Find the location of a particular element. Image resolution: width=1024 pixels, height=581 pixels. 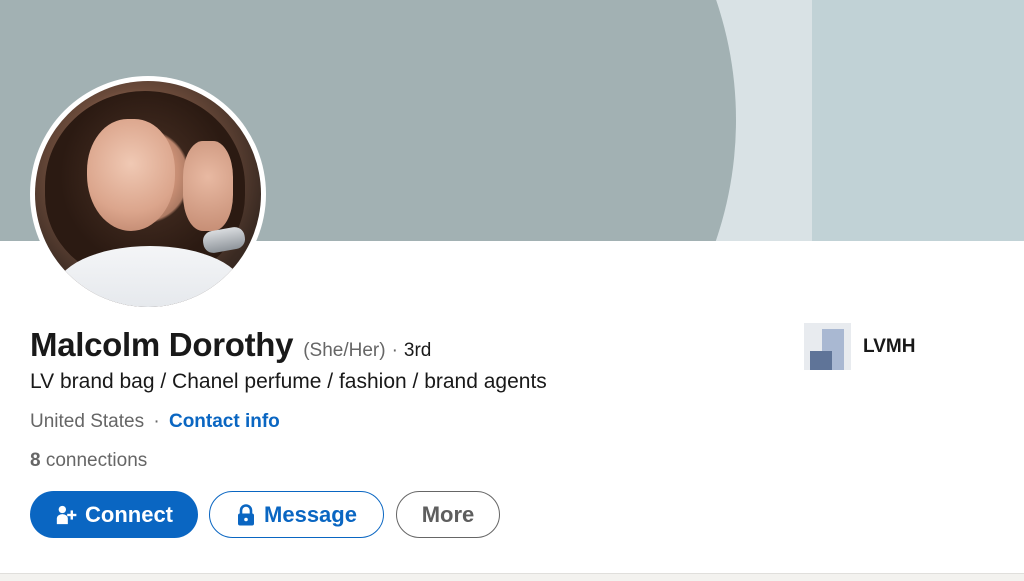

connect-label: Connect is located at coordinates (129, 514).